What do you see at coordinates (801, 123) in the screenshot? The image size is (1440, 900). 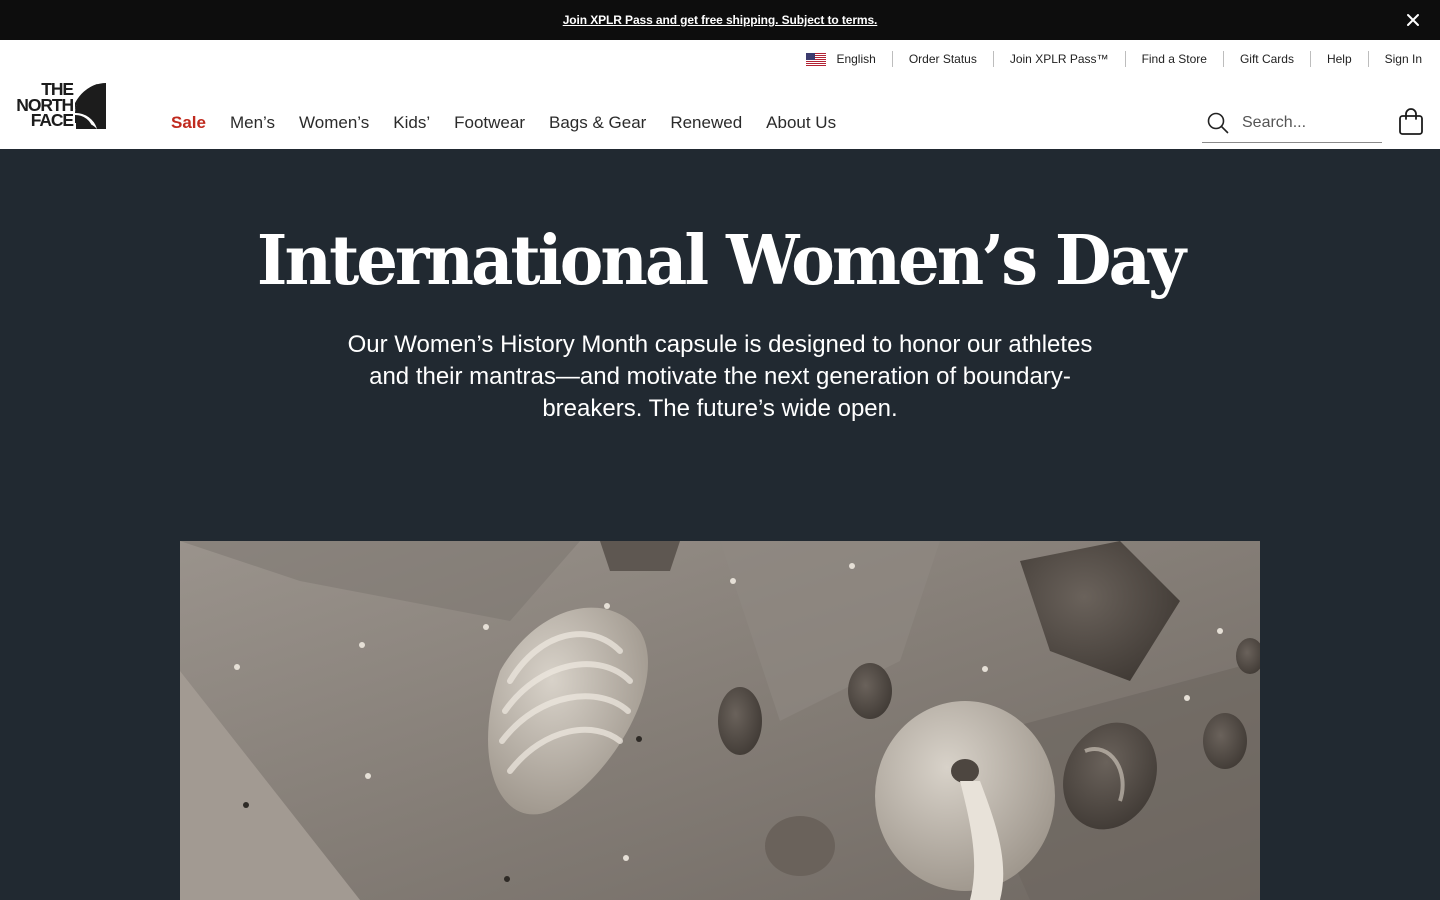 I see `nav-item-about-us: About Us` at bounding box center [801, 123].